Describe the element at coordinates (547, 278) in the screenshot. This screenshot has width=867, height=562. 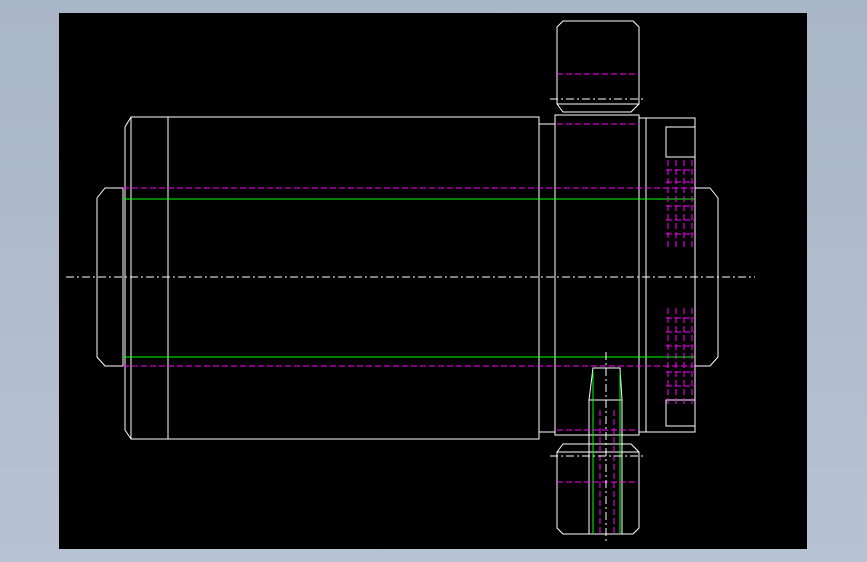
I see `body-step` at that location.